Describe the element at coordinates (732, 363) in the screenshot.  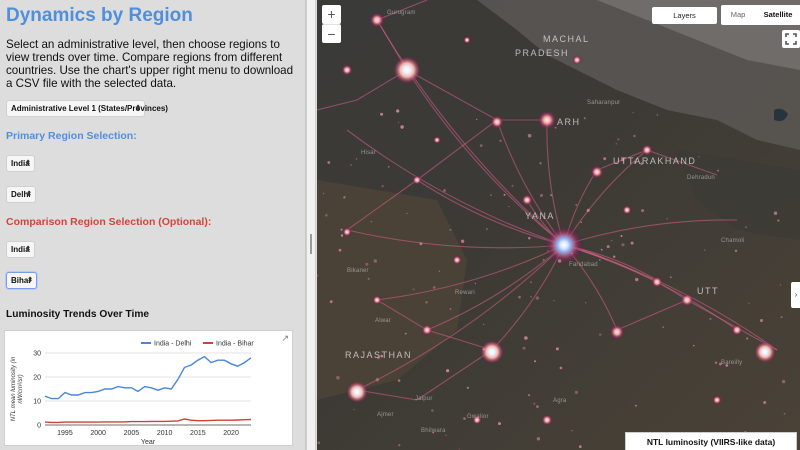
I see `map-label-bareilly: Bareilly` at that location.